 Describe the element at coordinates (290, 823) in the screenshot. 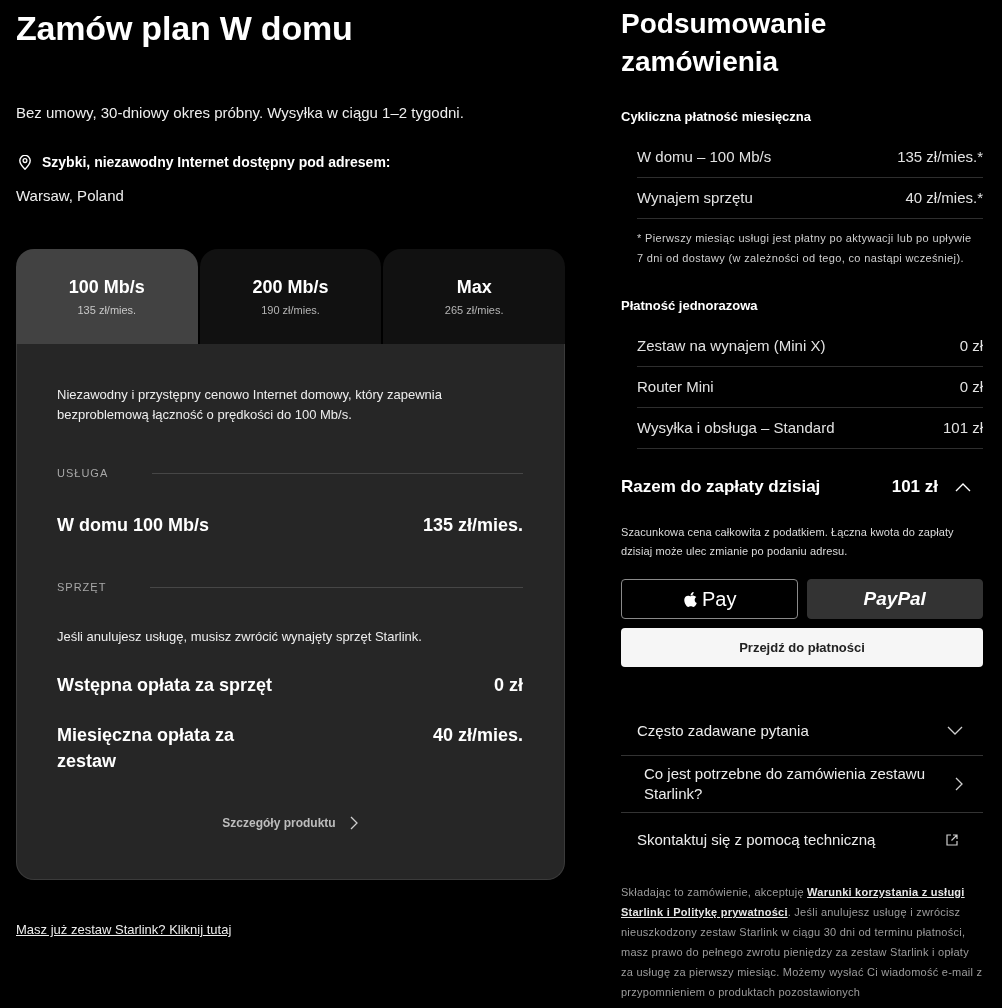

I see `product-details-link: Szczegóły produktu` at that location.